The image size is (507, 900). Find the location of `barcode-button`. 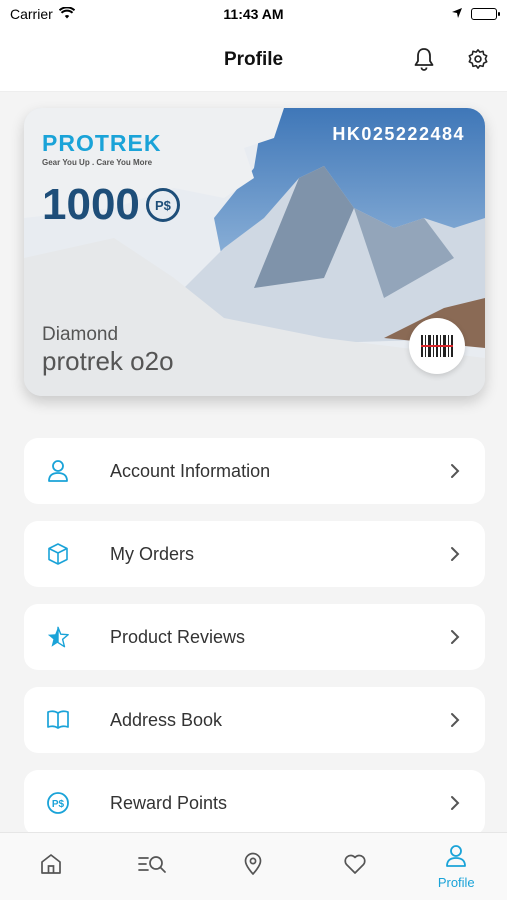

barcode-button is located at coordinates (437, 346).